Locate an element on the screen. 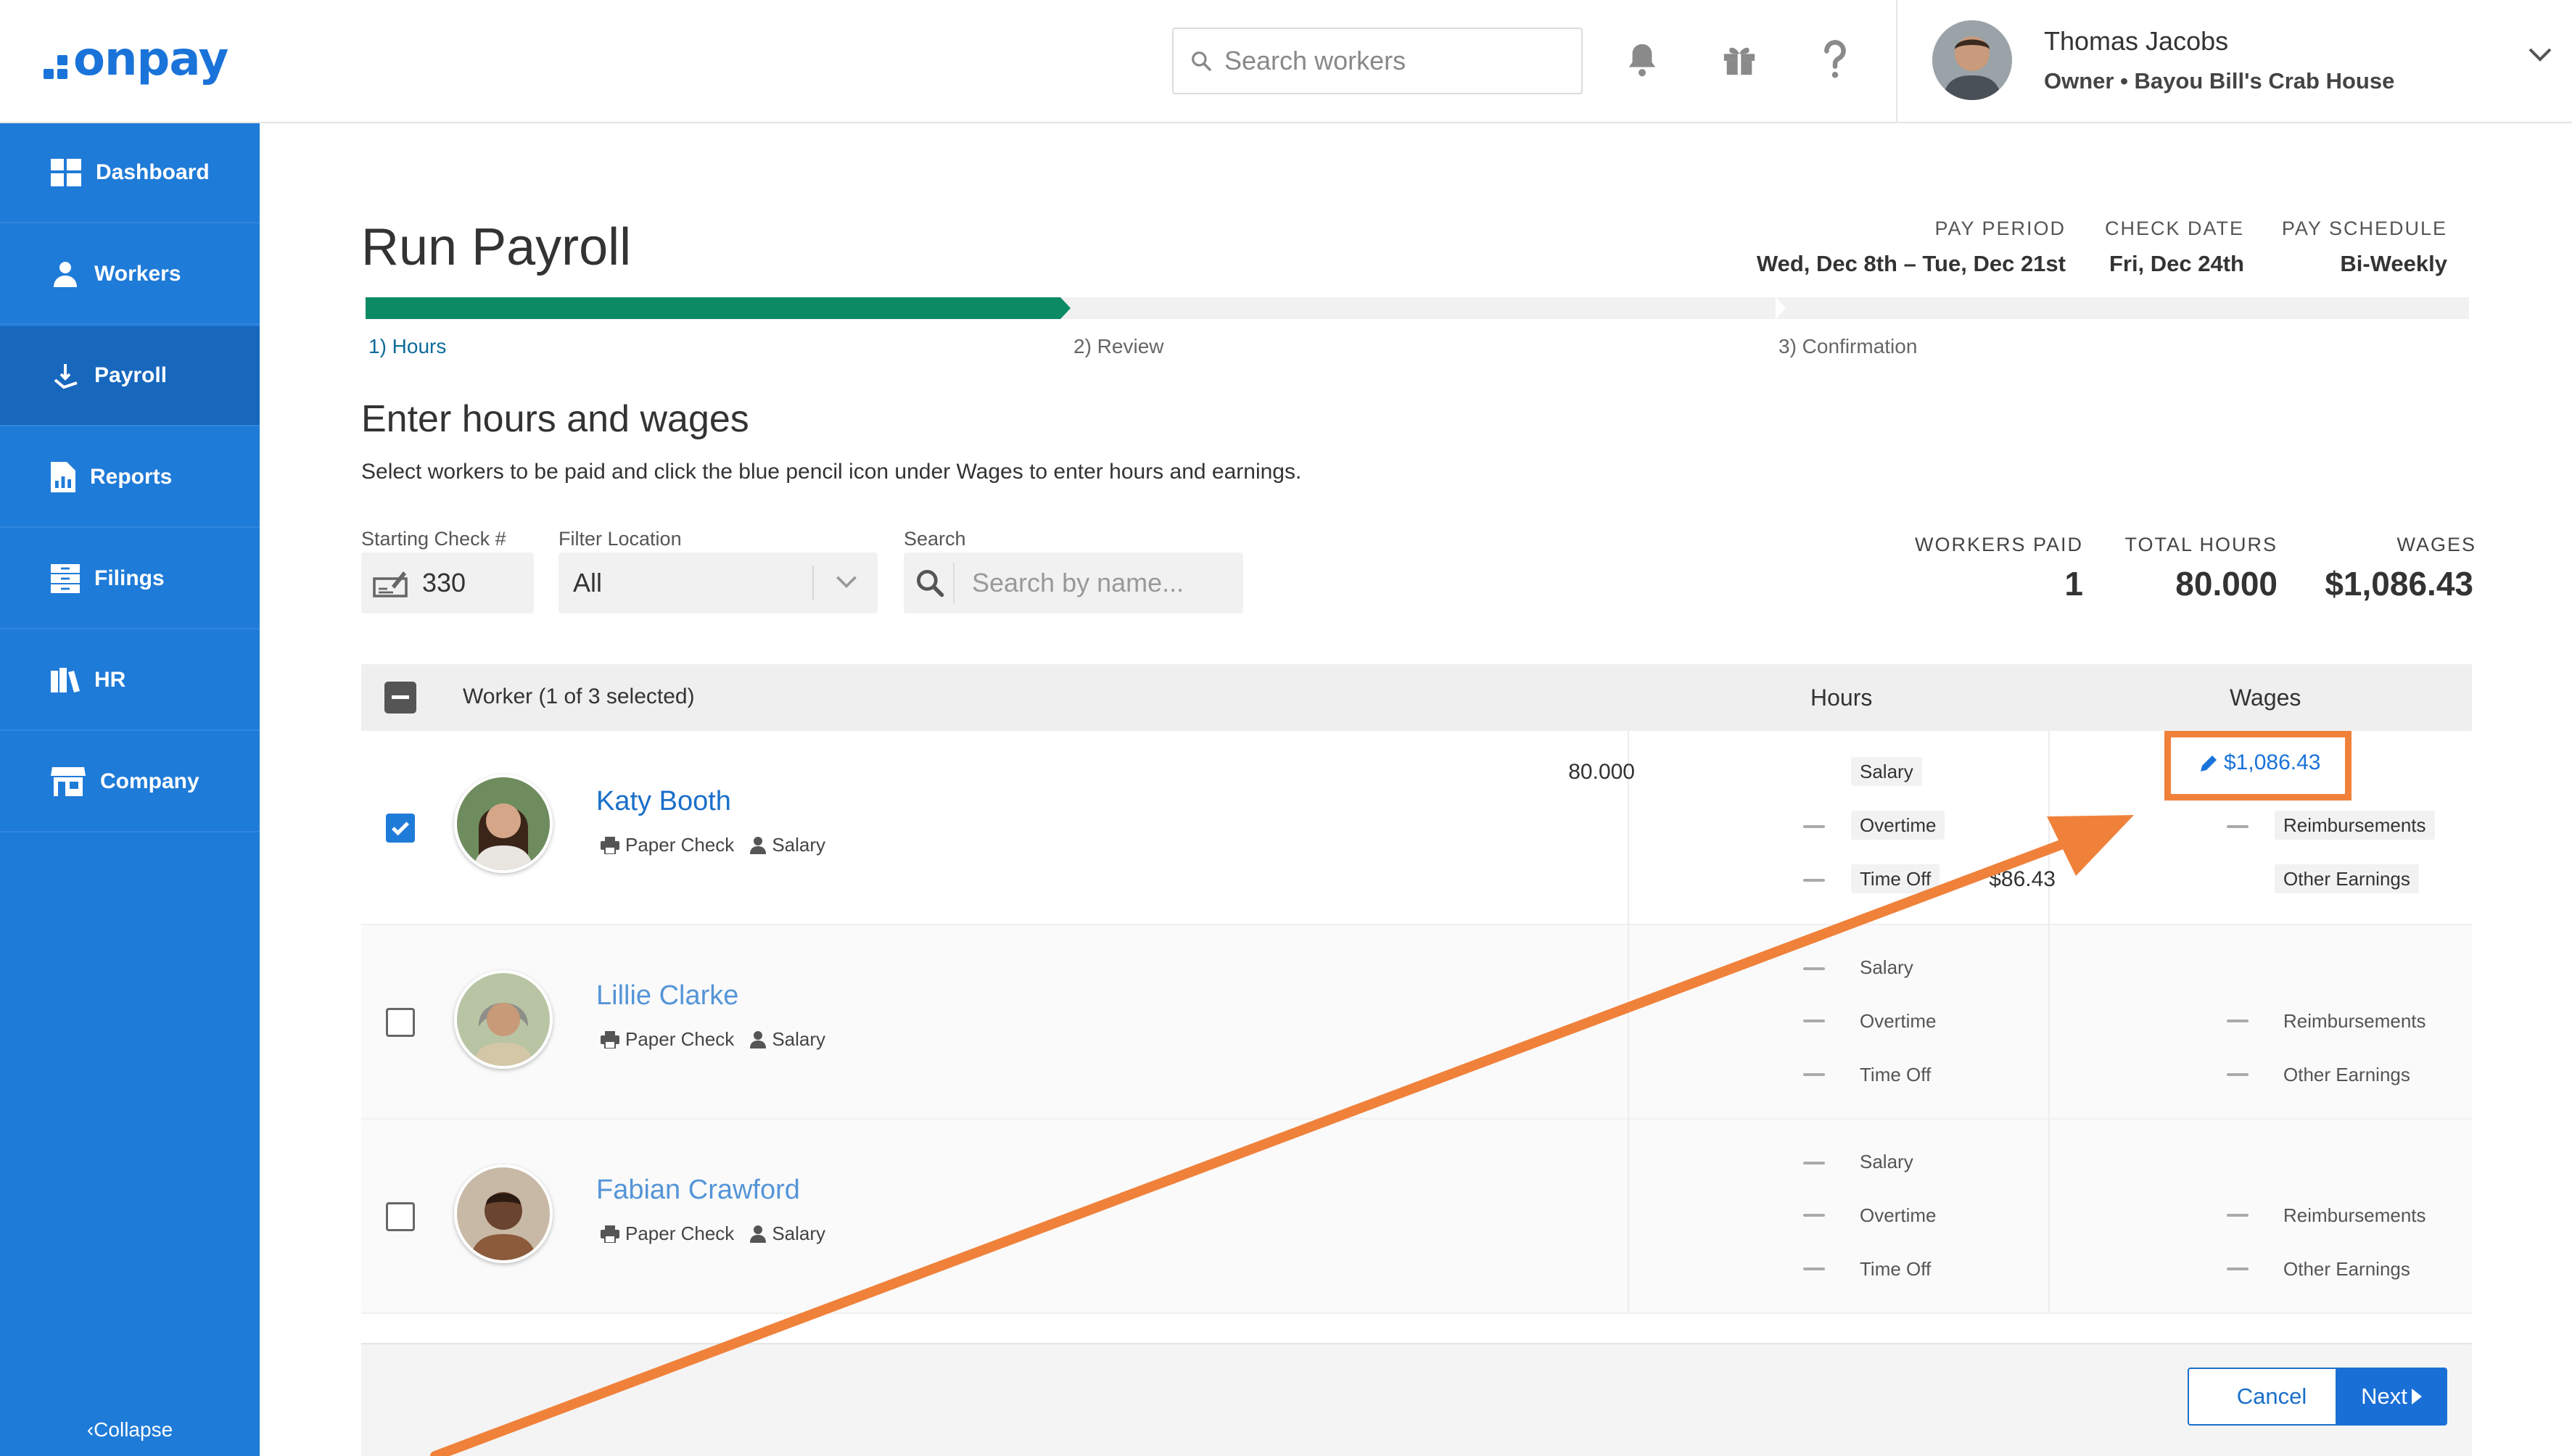 The image size is (2572, 1456). check-icon is located at coordinates (391, 584).